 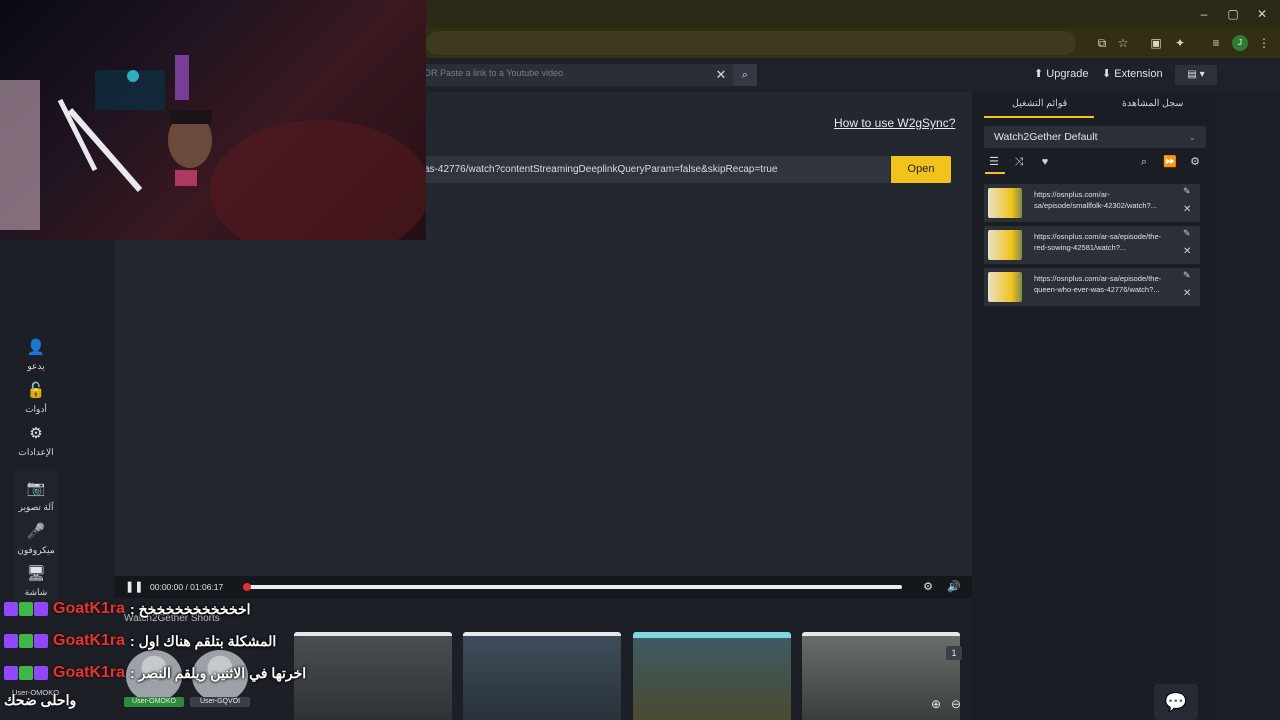 What do you see at coordinates (1144, 162) in the screenshot?
I see `playlist-search-icon: ⌕` at bounding box center [1144, 162].